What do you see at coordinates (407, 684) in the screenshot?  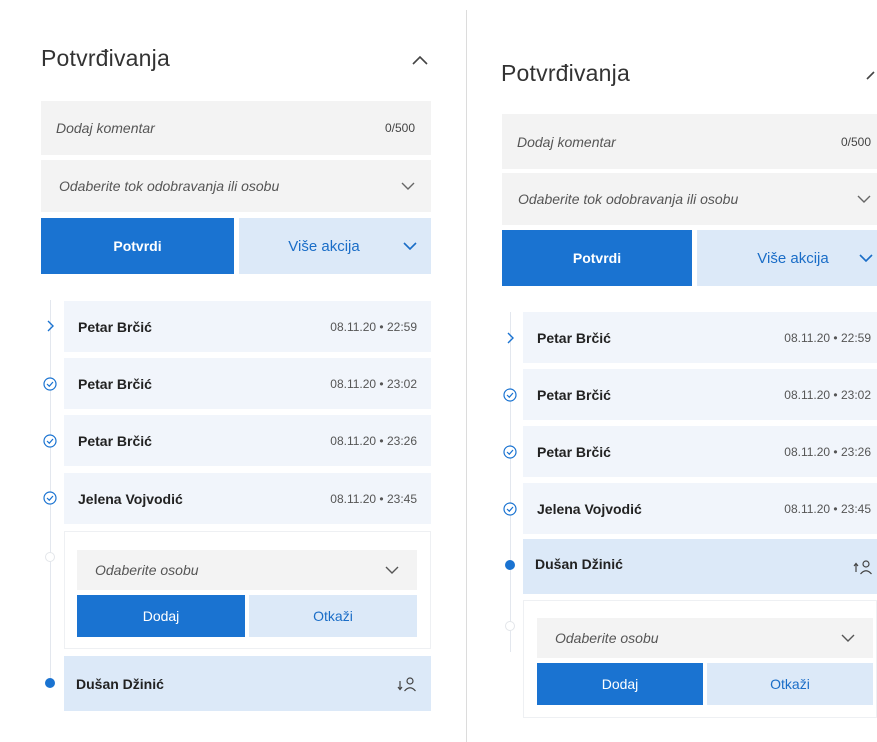 I see `move-person-down-icon` at bounding box center [407, 684].